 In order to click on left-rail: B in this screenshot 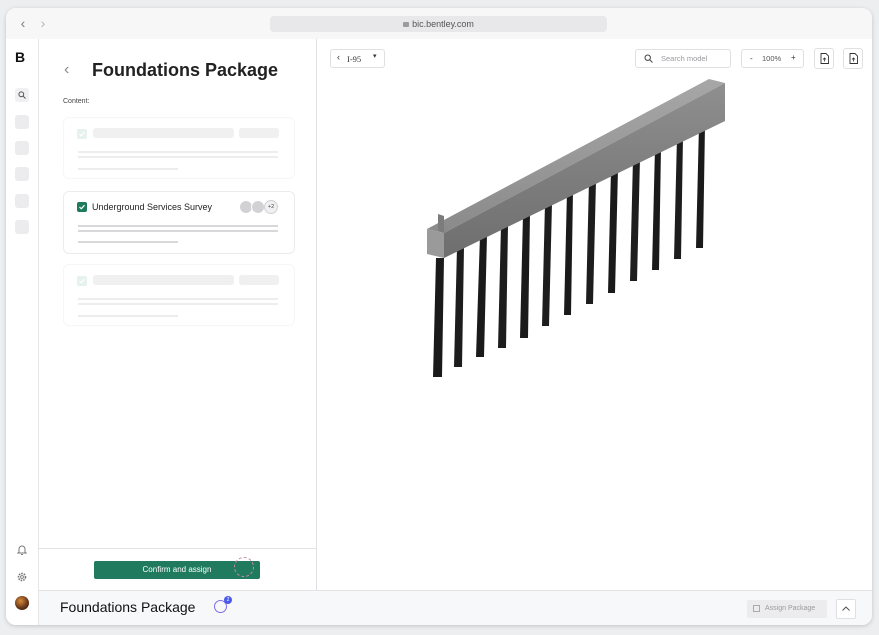, I will do `click(22, 332)`.